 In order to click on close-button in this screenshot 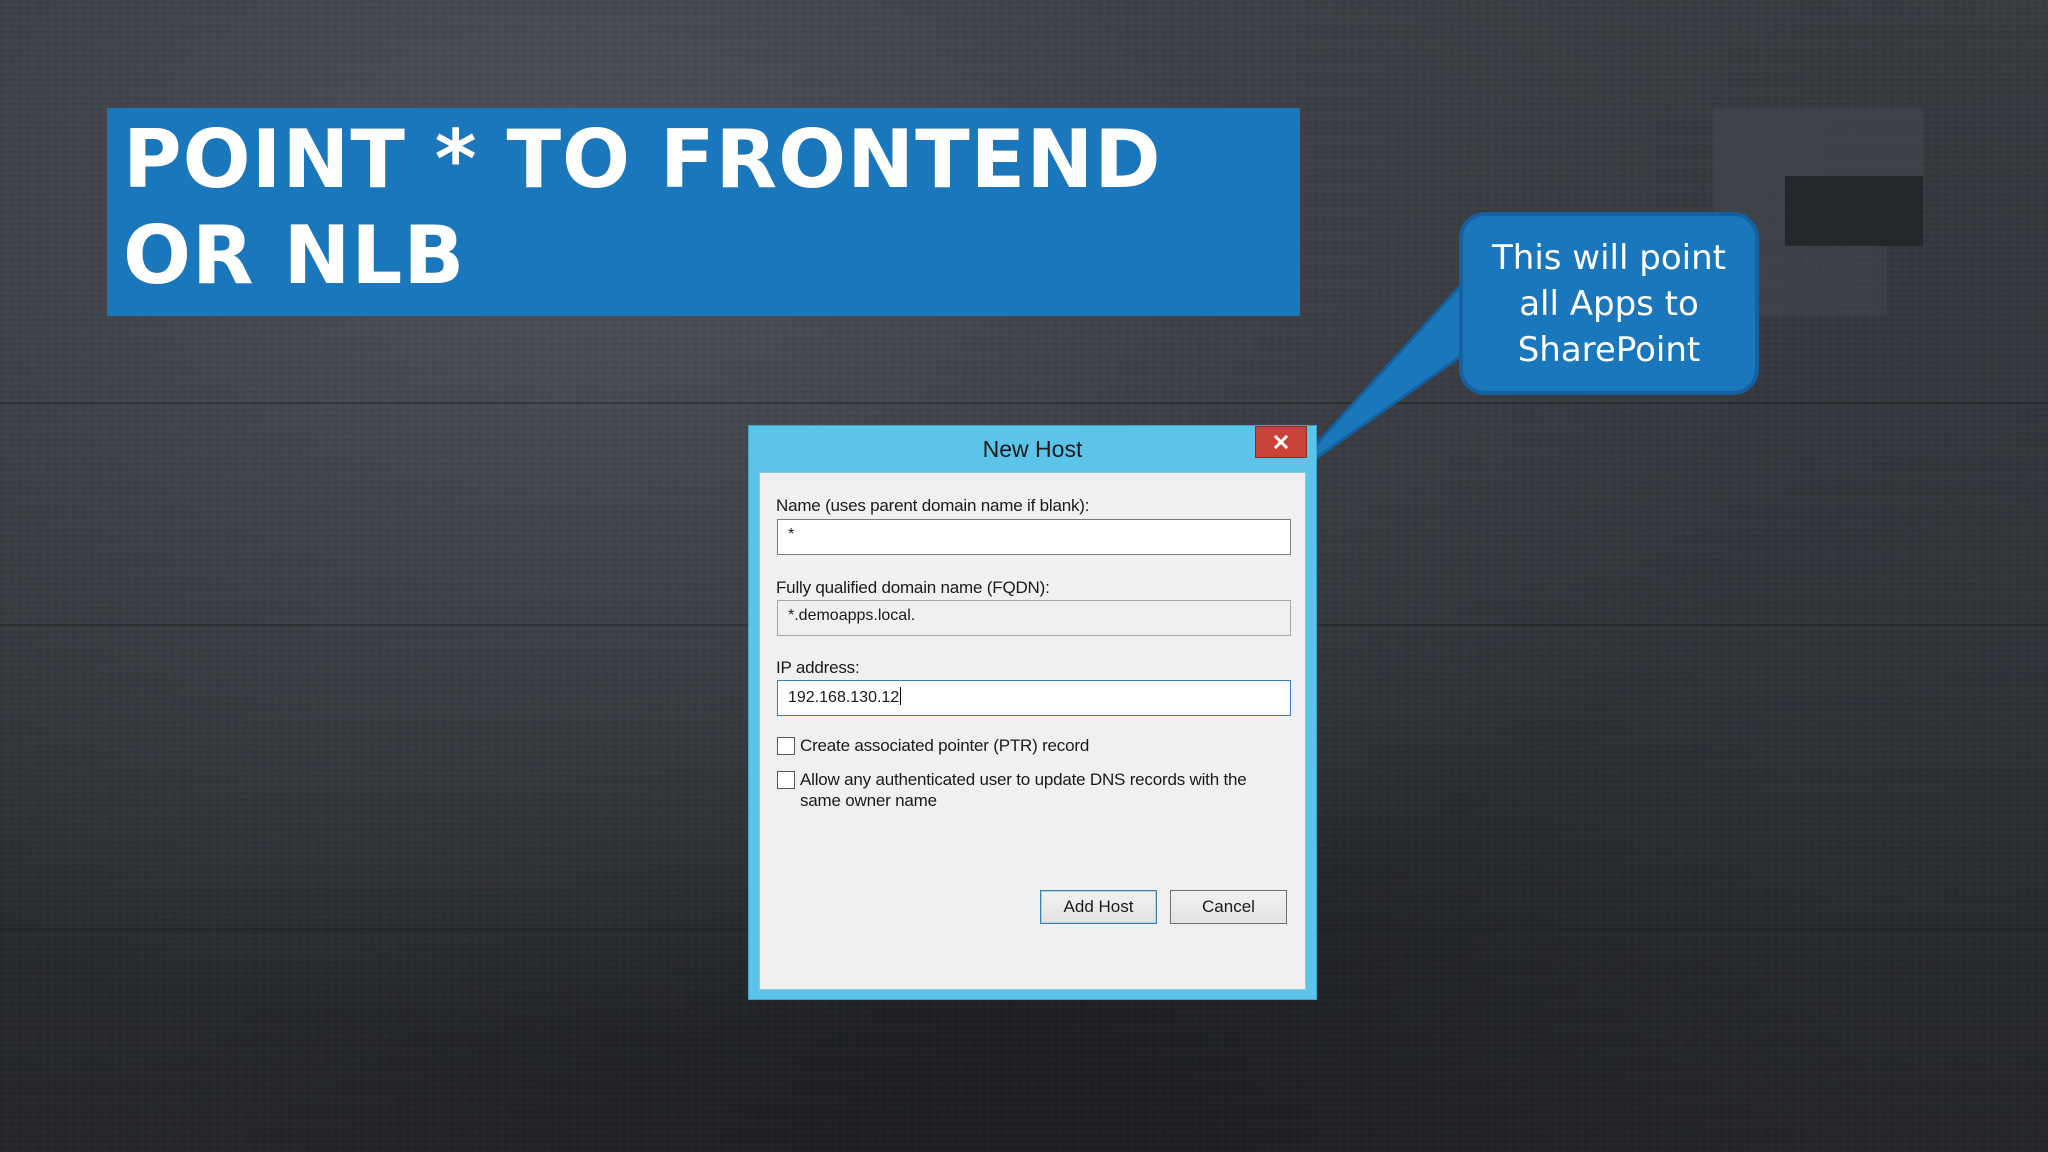, I will do `click(1281, 442)`.